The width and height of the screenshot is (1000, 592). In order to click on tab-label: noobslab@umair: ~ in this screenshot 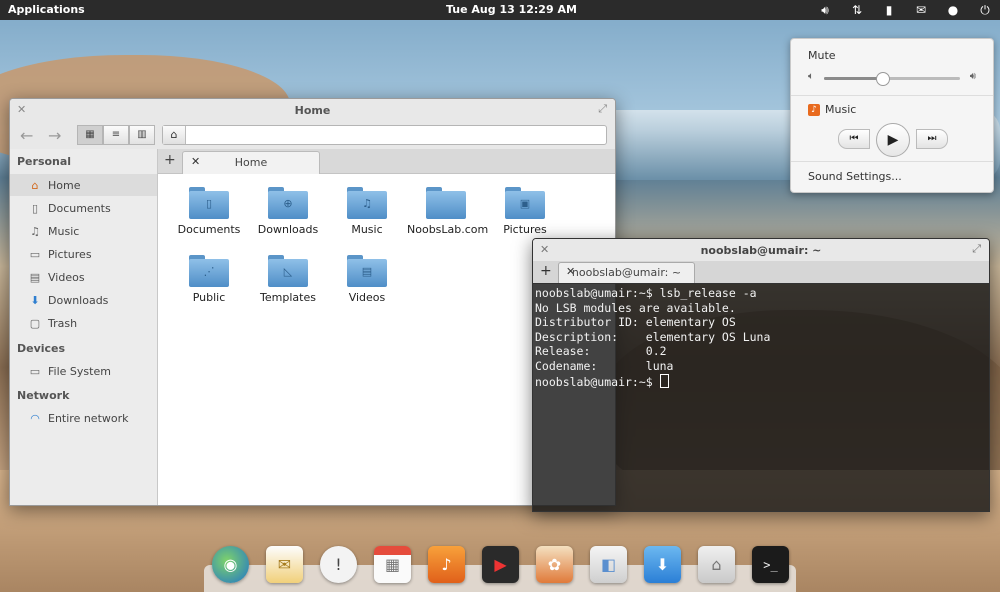, I will do `click(626, 272)`.